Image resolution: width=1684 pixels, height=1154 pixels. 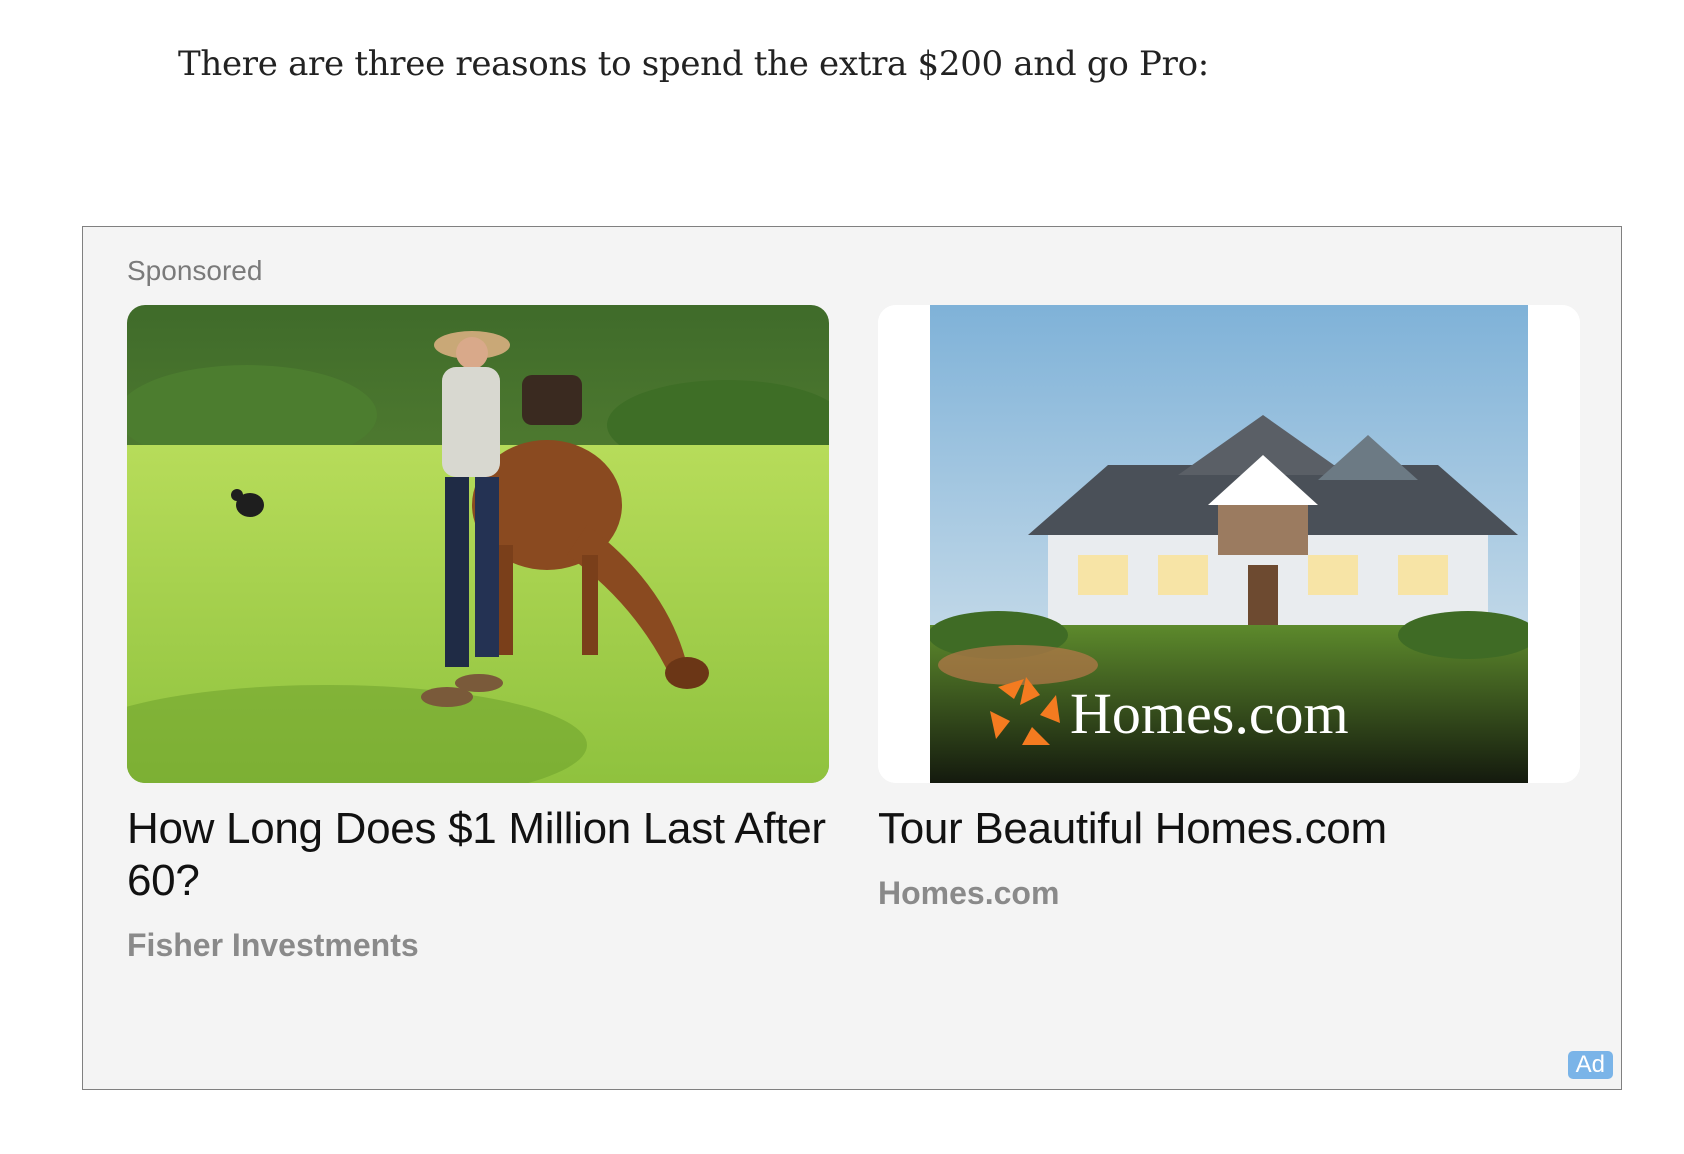 I want to click on ad-advertiser-name: Homes.com, so click(x=1229, y=893).